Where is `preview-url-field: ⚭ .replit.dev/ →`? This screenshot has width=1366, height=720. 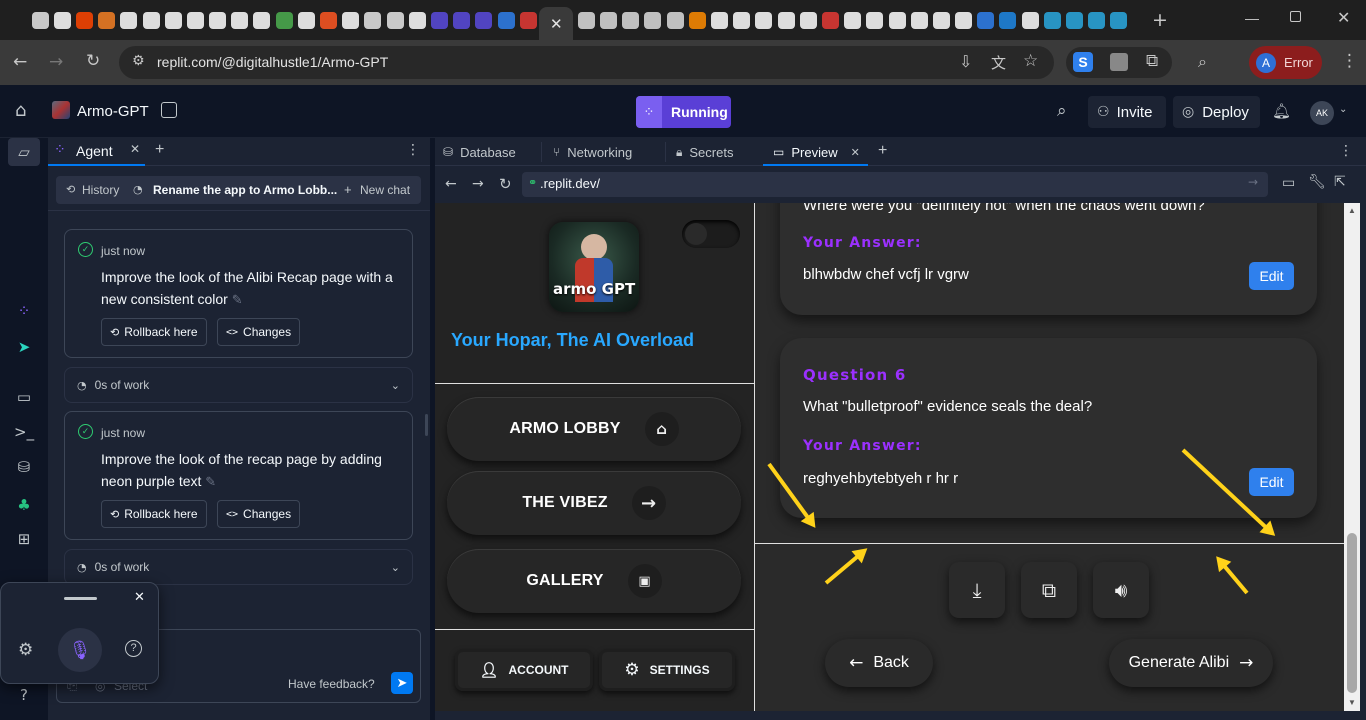
preview-url-field: ⚭ .replit.dev/ → is located at coordinates (895, 184).